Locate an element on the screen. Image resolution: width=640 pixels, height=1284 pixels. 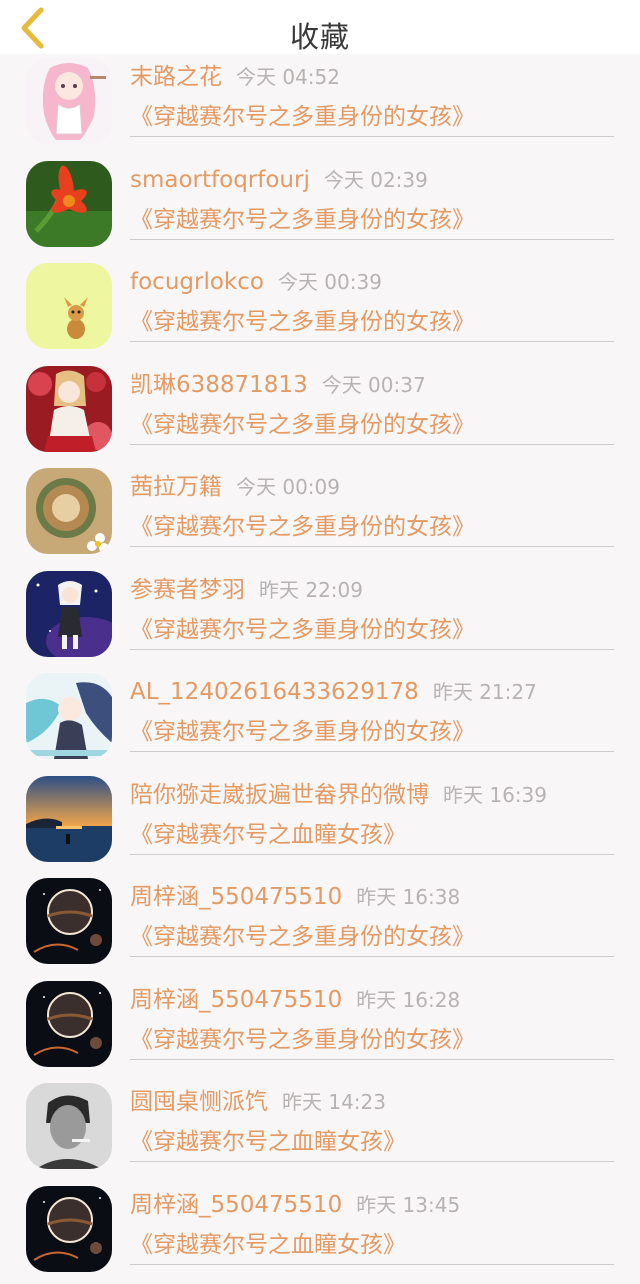
anime-character-space-avatar is located at coordinates (69, 614).